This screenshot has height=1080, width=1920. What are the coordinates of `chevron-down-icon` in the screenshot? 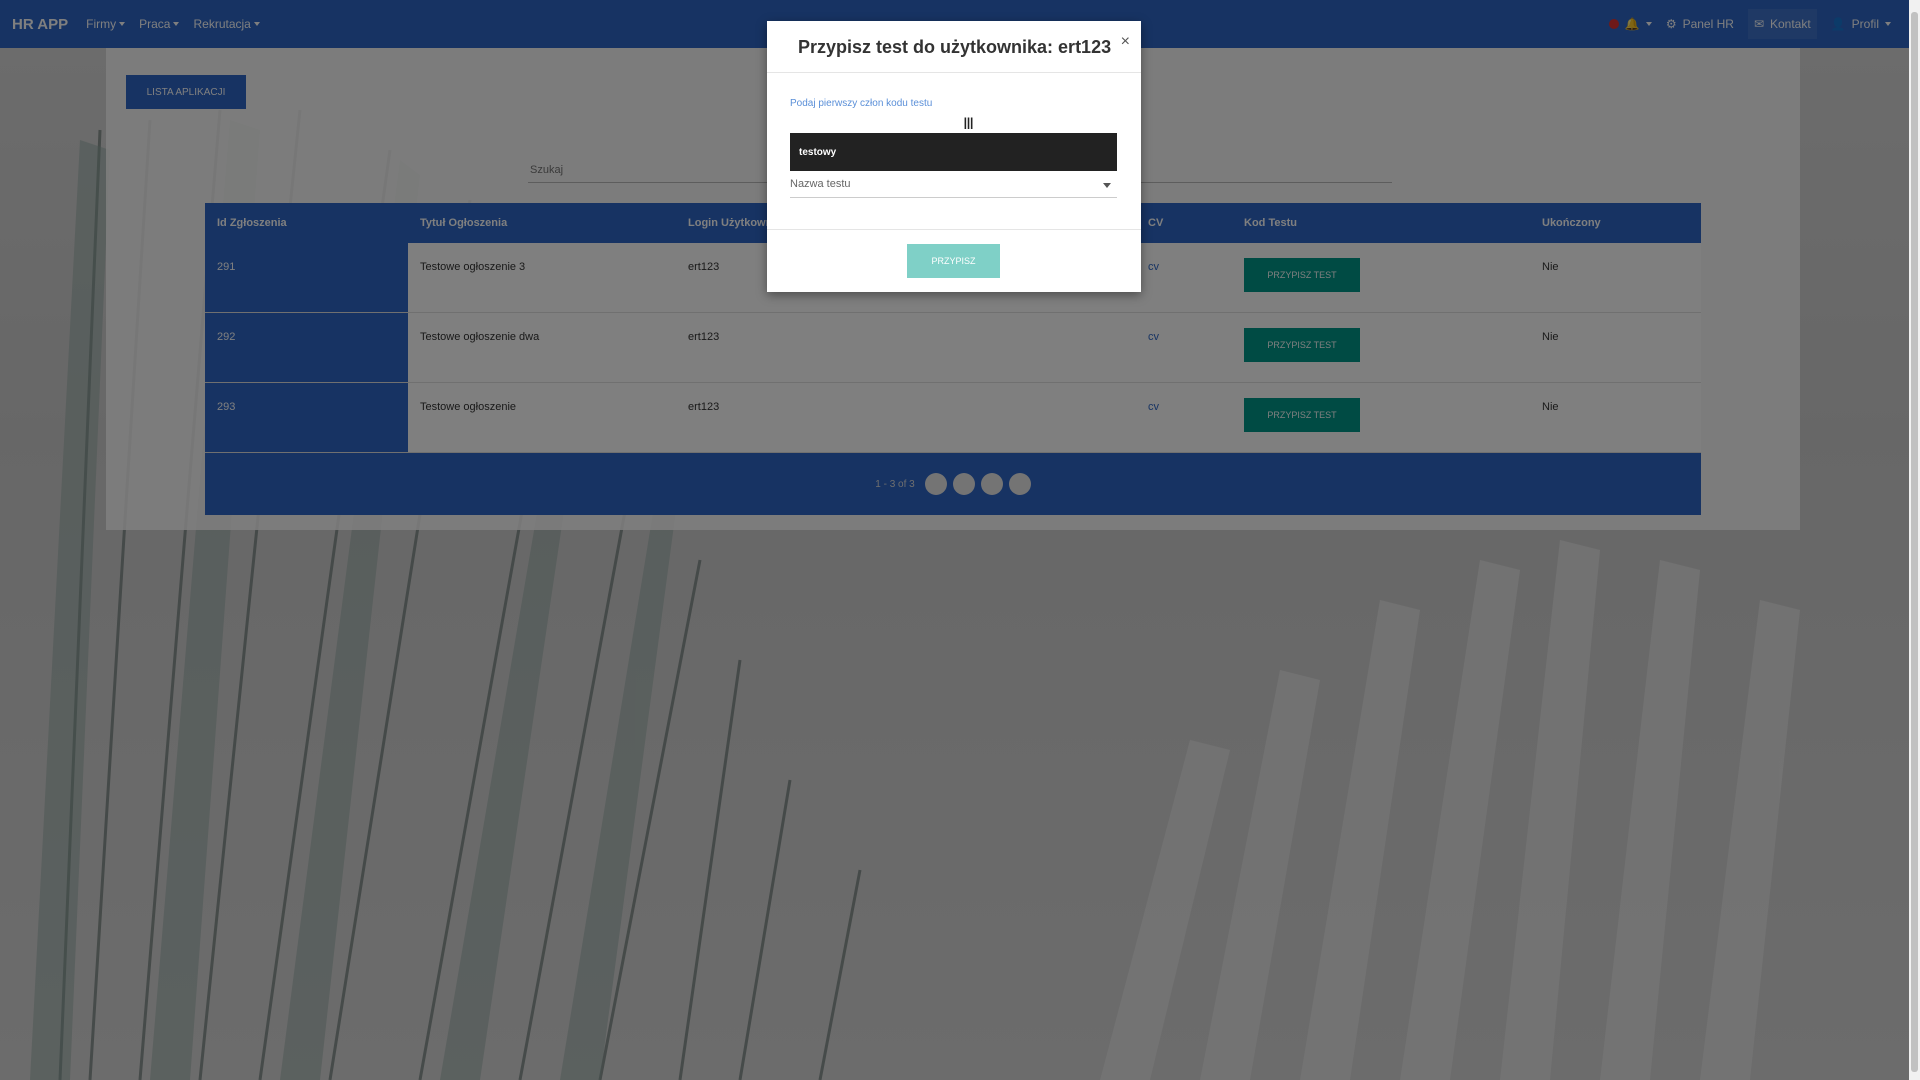 It's located at (1107, 185).